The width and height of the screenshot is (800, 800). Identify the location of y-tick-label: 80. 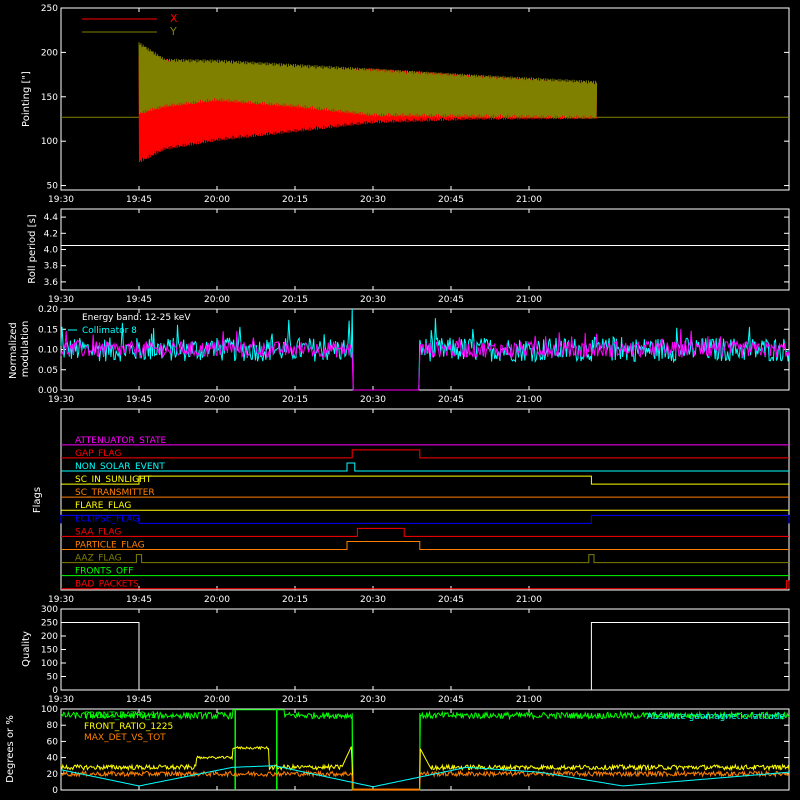
(53, 726).